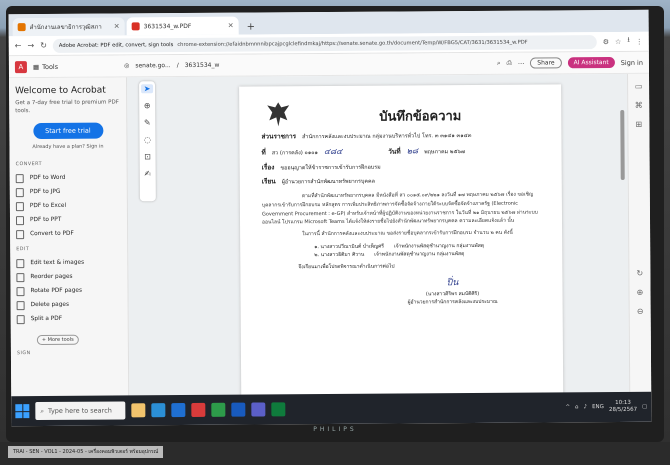  Describe the element at coordinates (335, 429) in the screenshot. I see `monitor-brand: PHILIPS` at that location.